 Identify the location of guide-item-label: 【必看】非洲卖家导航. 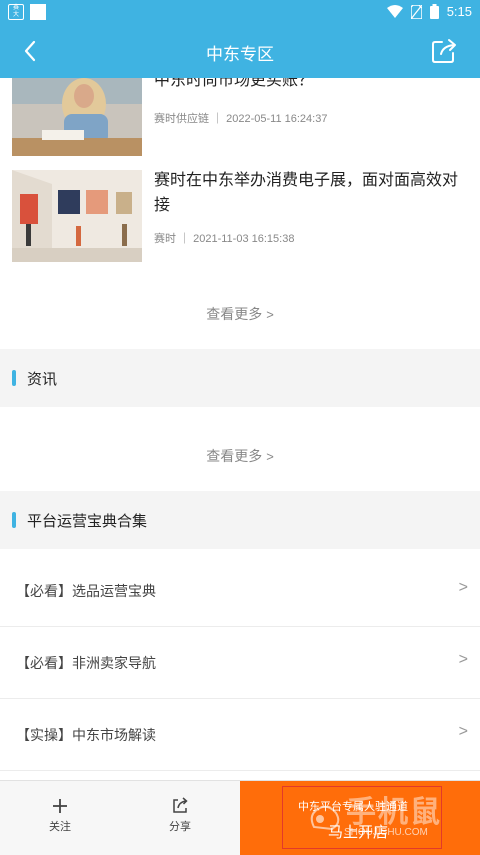
(86, 663).